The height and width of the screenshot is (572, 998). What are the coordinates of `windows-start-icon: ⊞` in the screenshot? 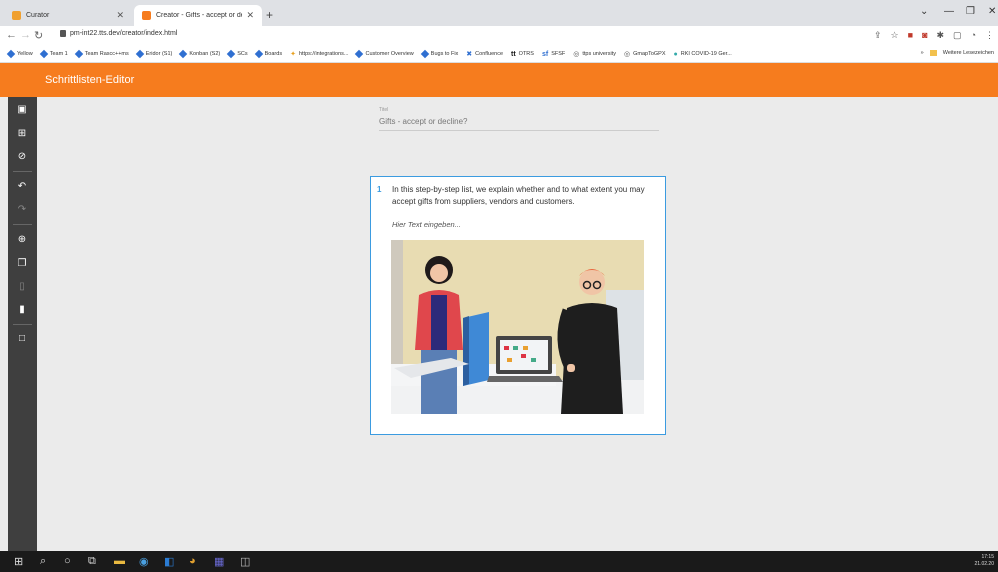 It's located at (18, 561).